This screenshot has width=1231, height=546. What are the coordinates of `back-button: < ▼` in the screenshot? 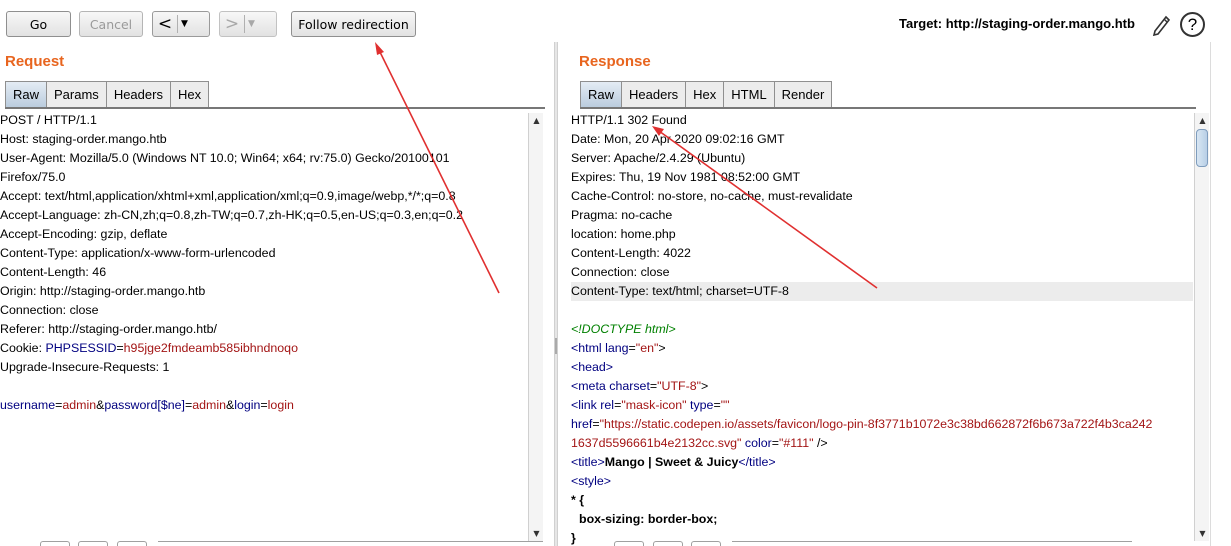 It's located at (181, 24).